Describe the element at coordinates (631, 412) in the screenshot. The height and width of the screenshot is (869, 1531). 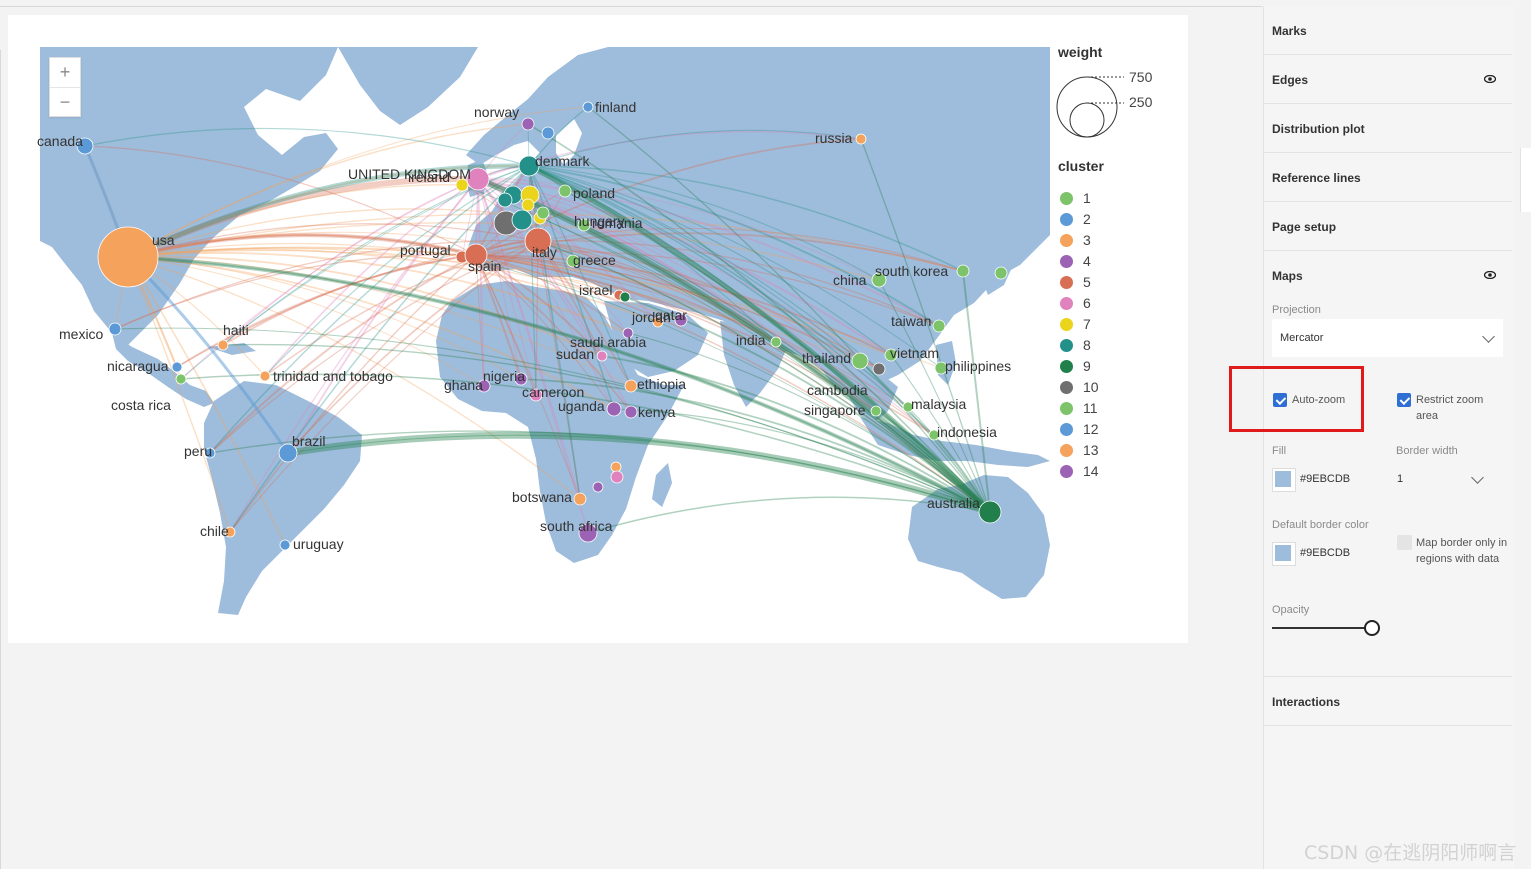
I see `node-kenya` at that location.